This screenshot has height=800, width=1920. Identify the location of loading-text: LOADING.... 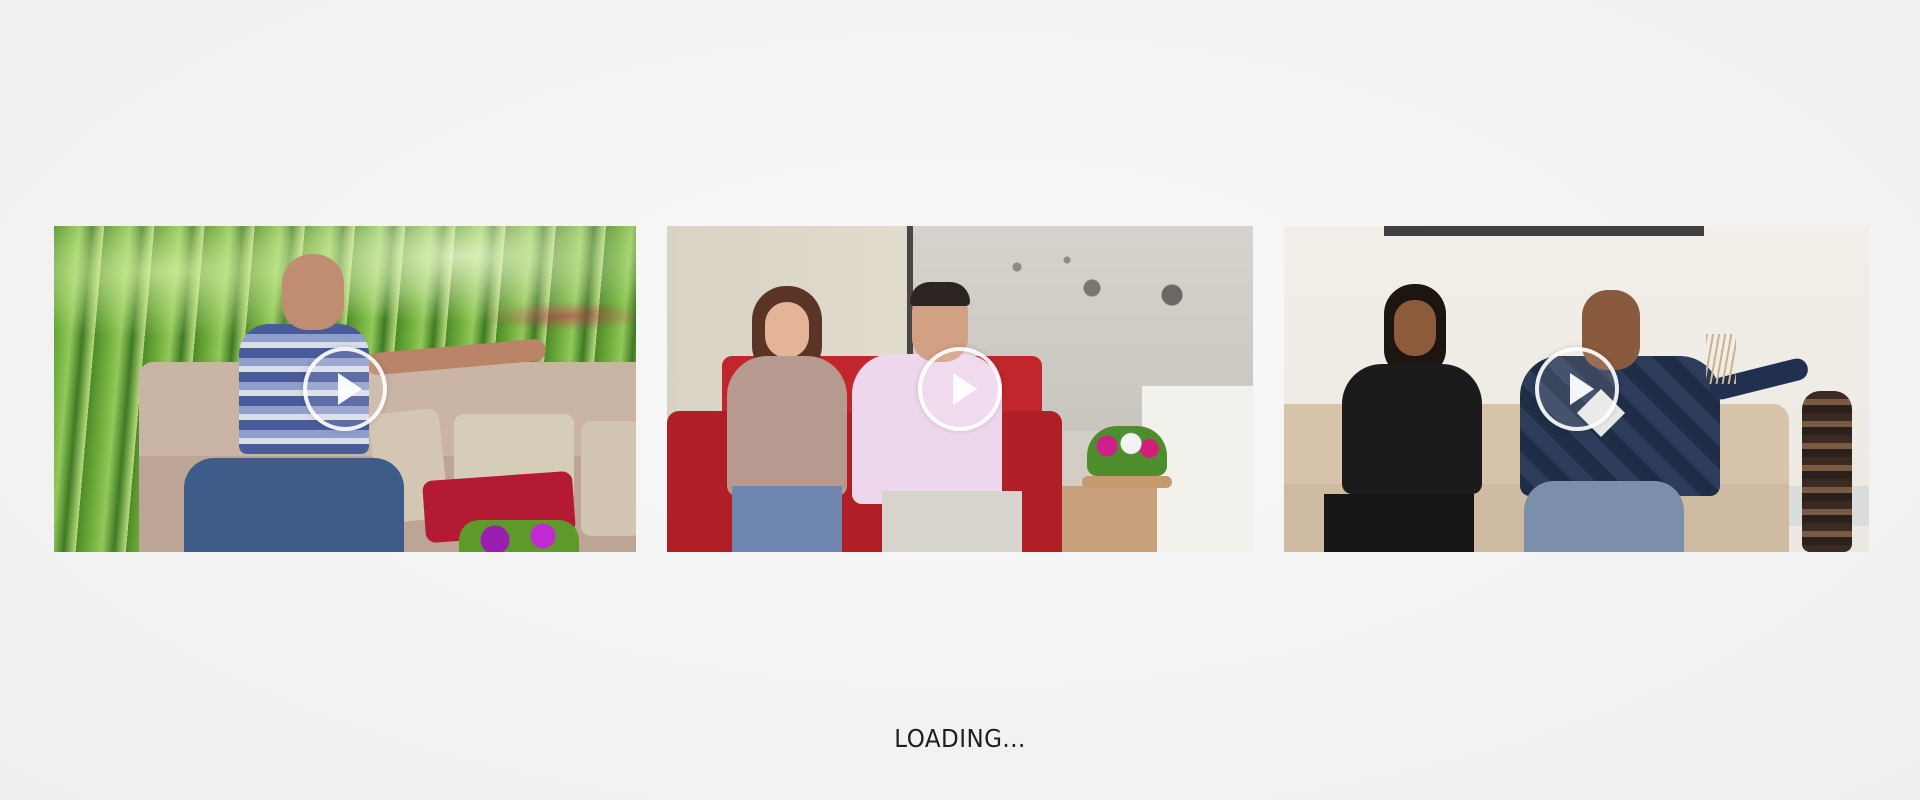
(960, 738).